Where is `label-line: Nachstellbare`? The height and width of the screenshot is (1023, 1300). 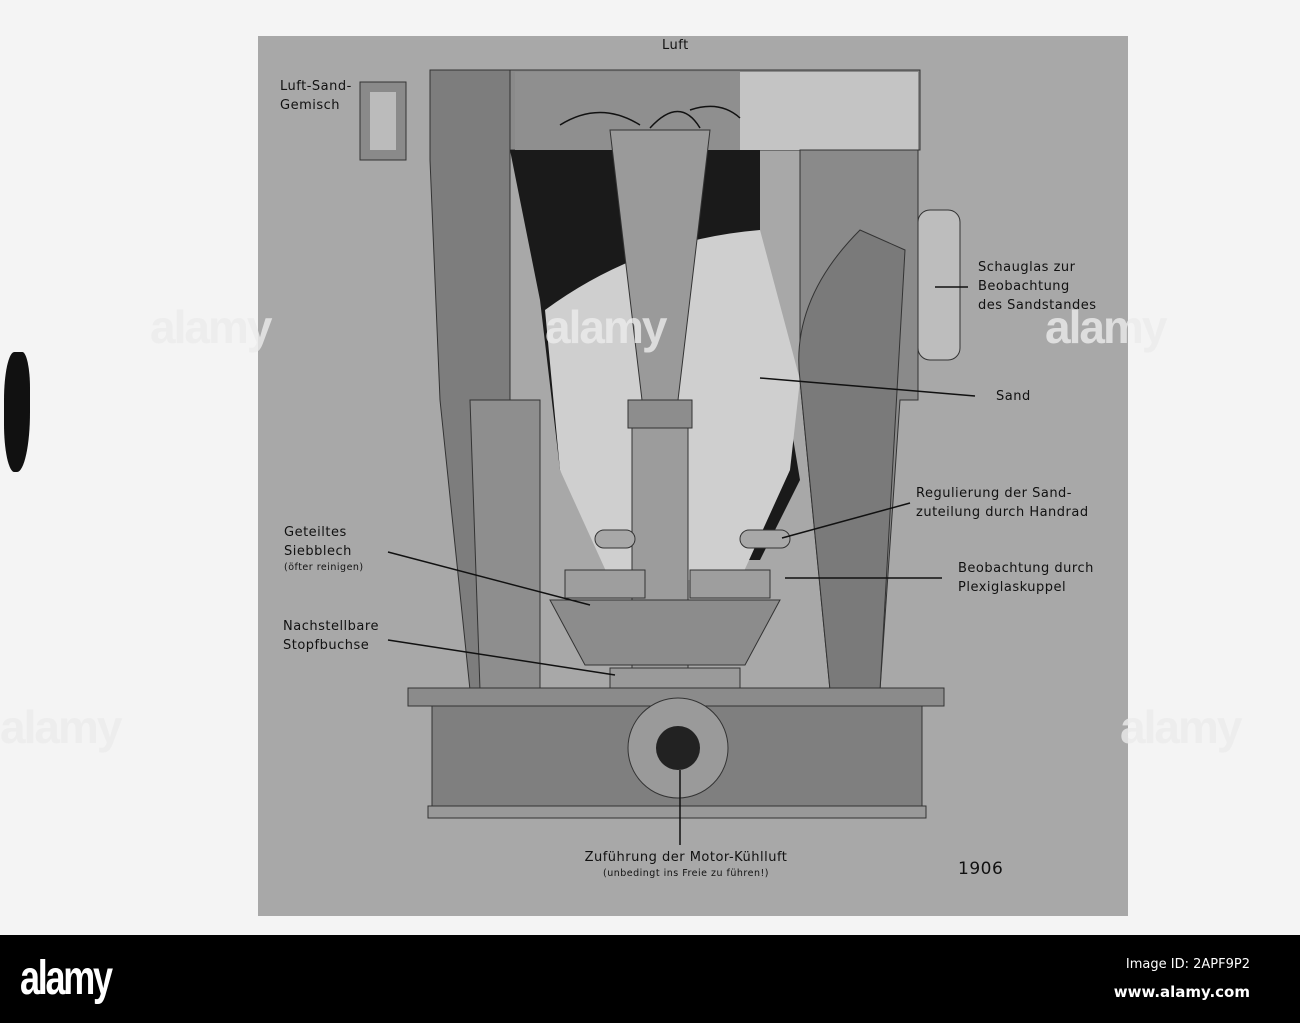
label-line: Nachstellbare is located at coordinates (331, 626).